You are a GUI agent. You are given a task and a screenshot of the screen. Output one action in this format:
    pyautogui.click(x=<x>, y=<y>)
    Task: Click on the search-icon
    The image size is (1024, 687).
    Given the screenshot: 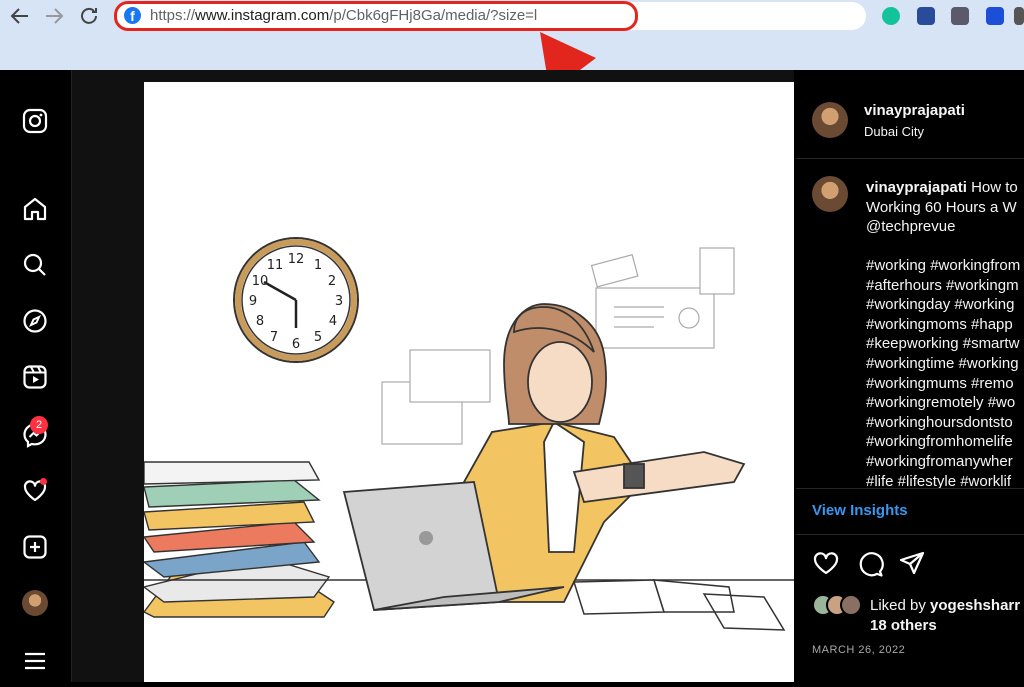 What is the action you would take?
    pyautogui.click(x=35, y=265)
    